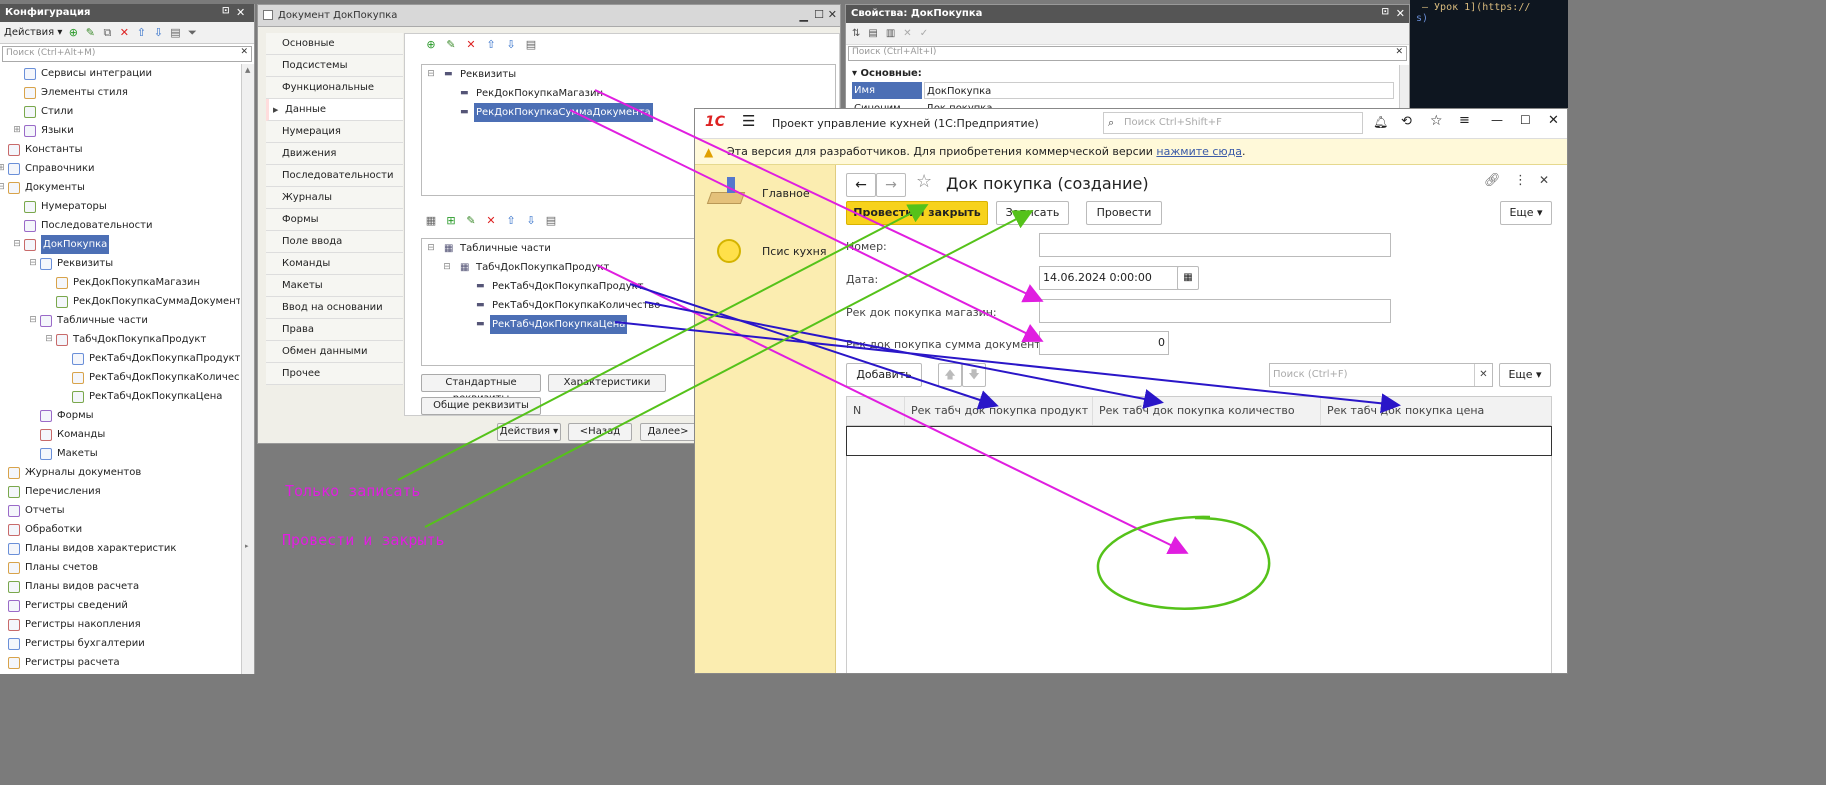  I want to click on actions-dropdown-button: Действия ▾, so click(529, 432).